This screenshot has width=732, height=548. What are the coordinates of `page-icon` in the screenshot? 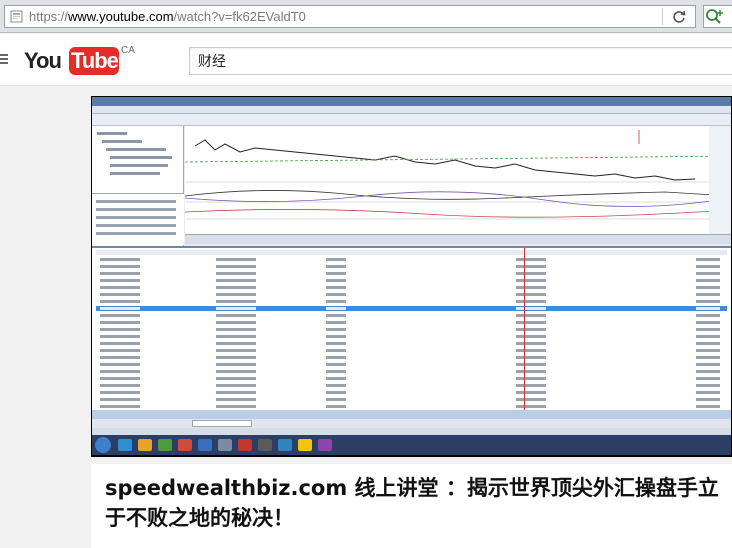 It's located at (16, 16).